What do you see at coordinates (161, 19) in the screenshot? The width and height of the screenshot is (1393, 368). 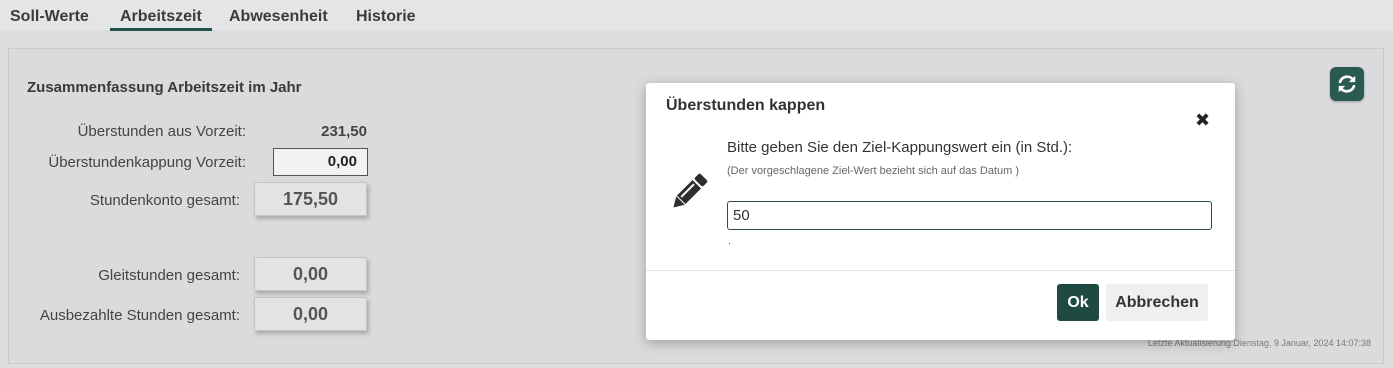 I see `tab-arbeitszeit: Arbeitszeit` at bounding box center [161, 19].